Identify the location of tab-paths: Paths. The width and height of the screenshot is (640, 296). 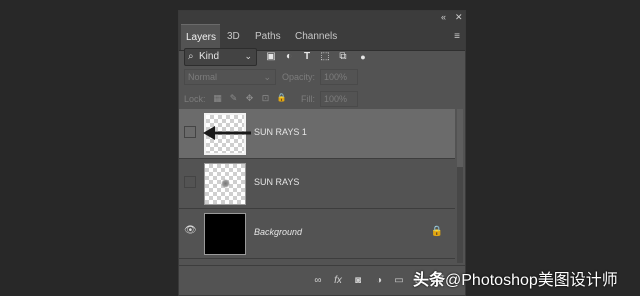
(268, 37).